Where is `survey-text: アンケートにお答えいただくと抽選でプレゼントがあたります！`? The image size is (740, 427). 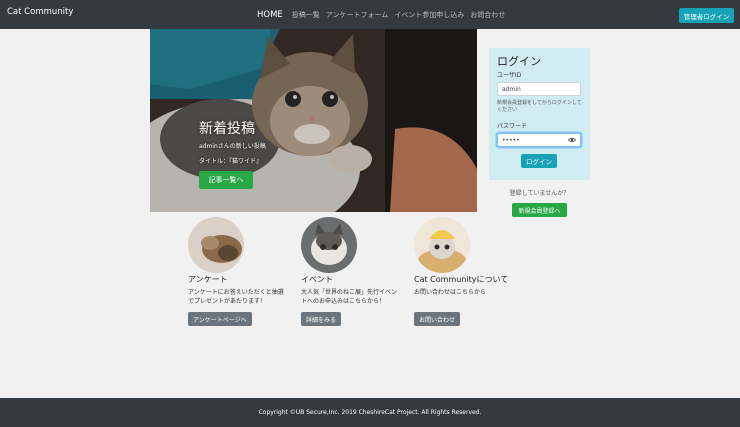
survey-text: アンケートにお答えいただくと抽選でプレゼントがあたります！ is located at coordinates (236, 297).